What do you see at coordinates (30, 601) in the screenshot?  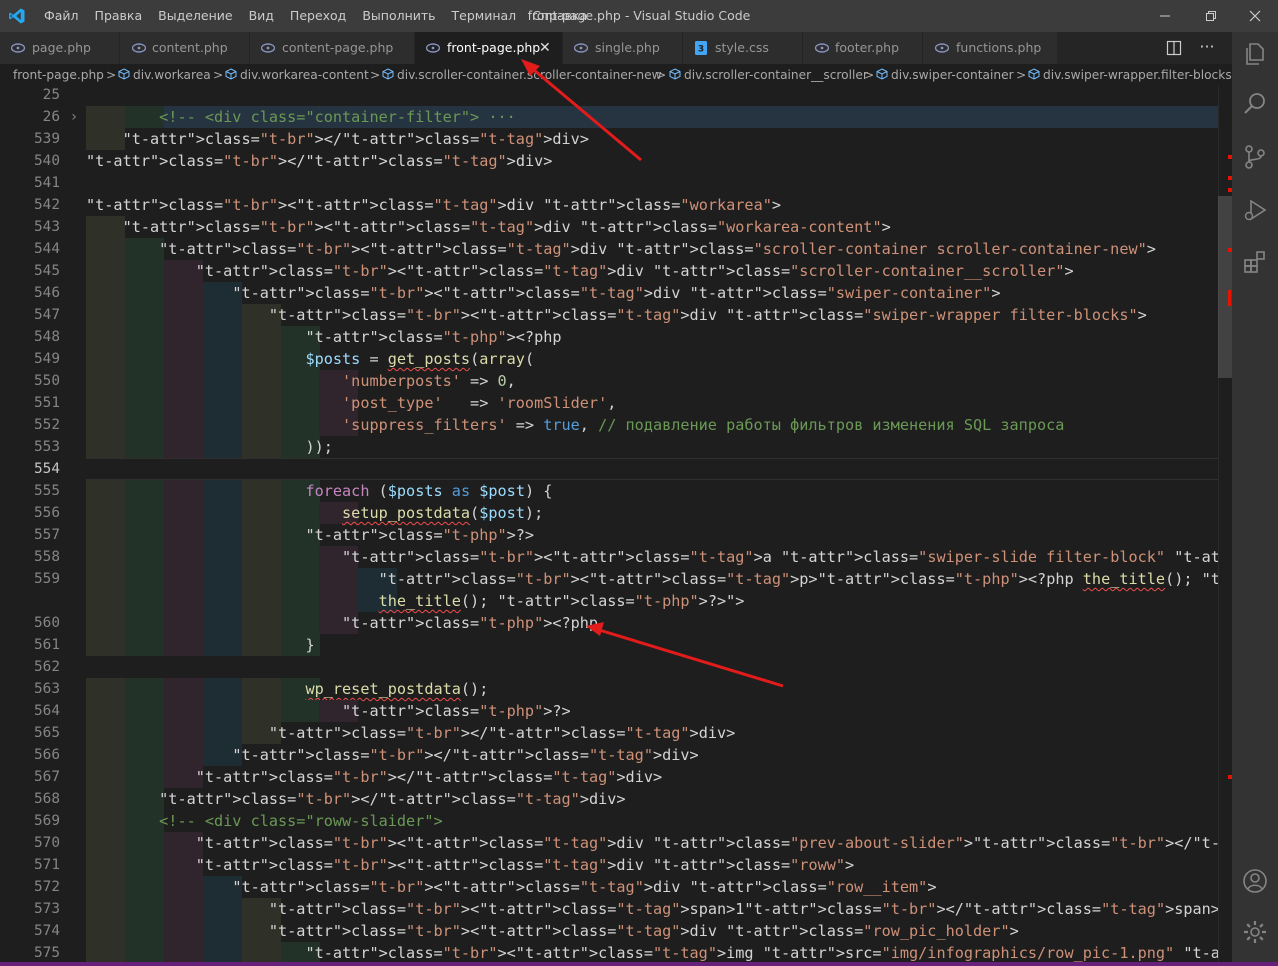 I see `line-number` at bounding box center [30, 601].